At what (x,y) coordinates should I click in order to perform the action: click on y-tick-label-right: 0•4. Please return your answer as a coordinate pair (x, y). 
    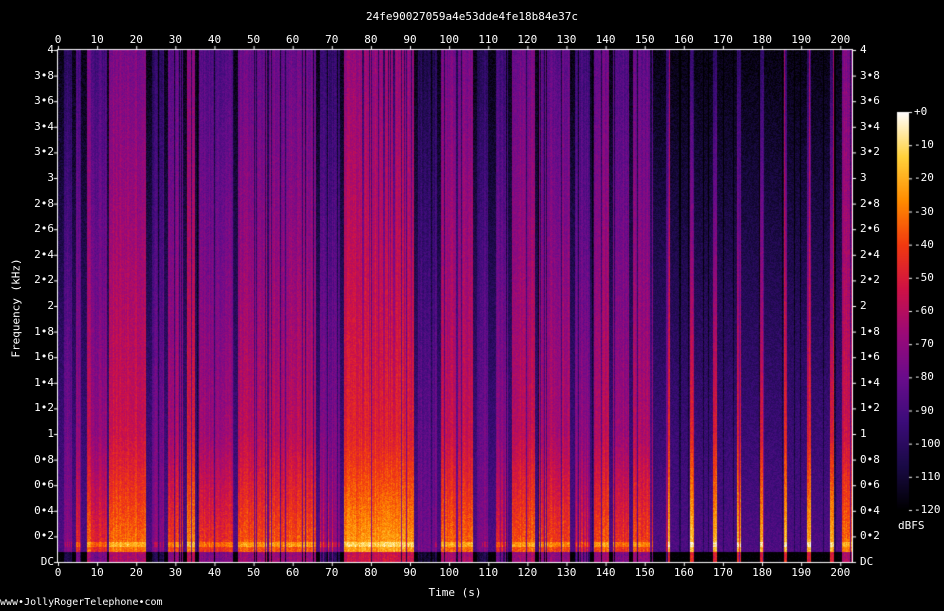
    Looking at the image, I should click on (870, 510).